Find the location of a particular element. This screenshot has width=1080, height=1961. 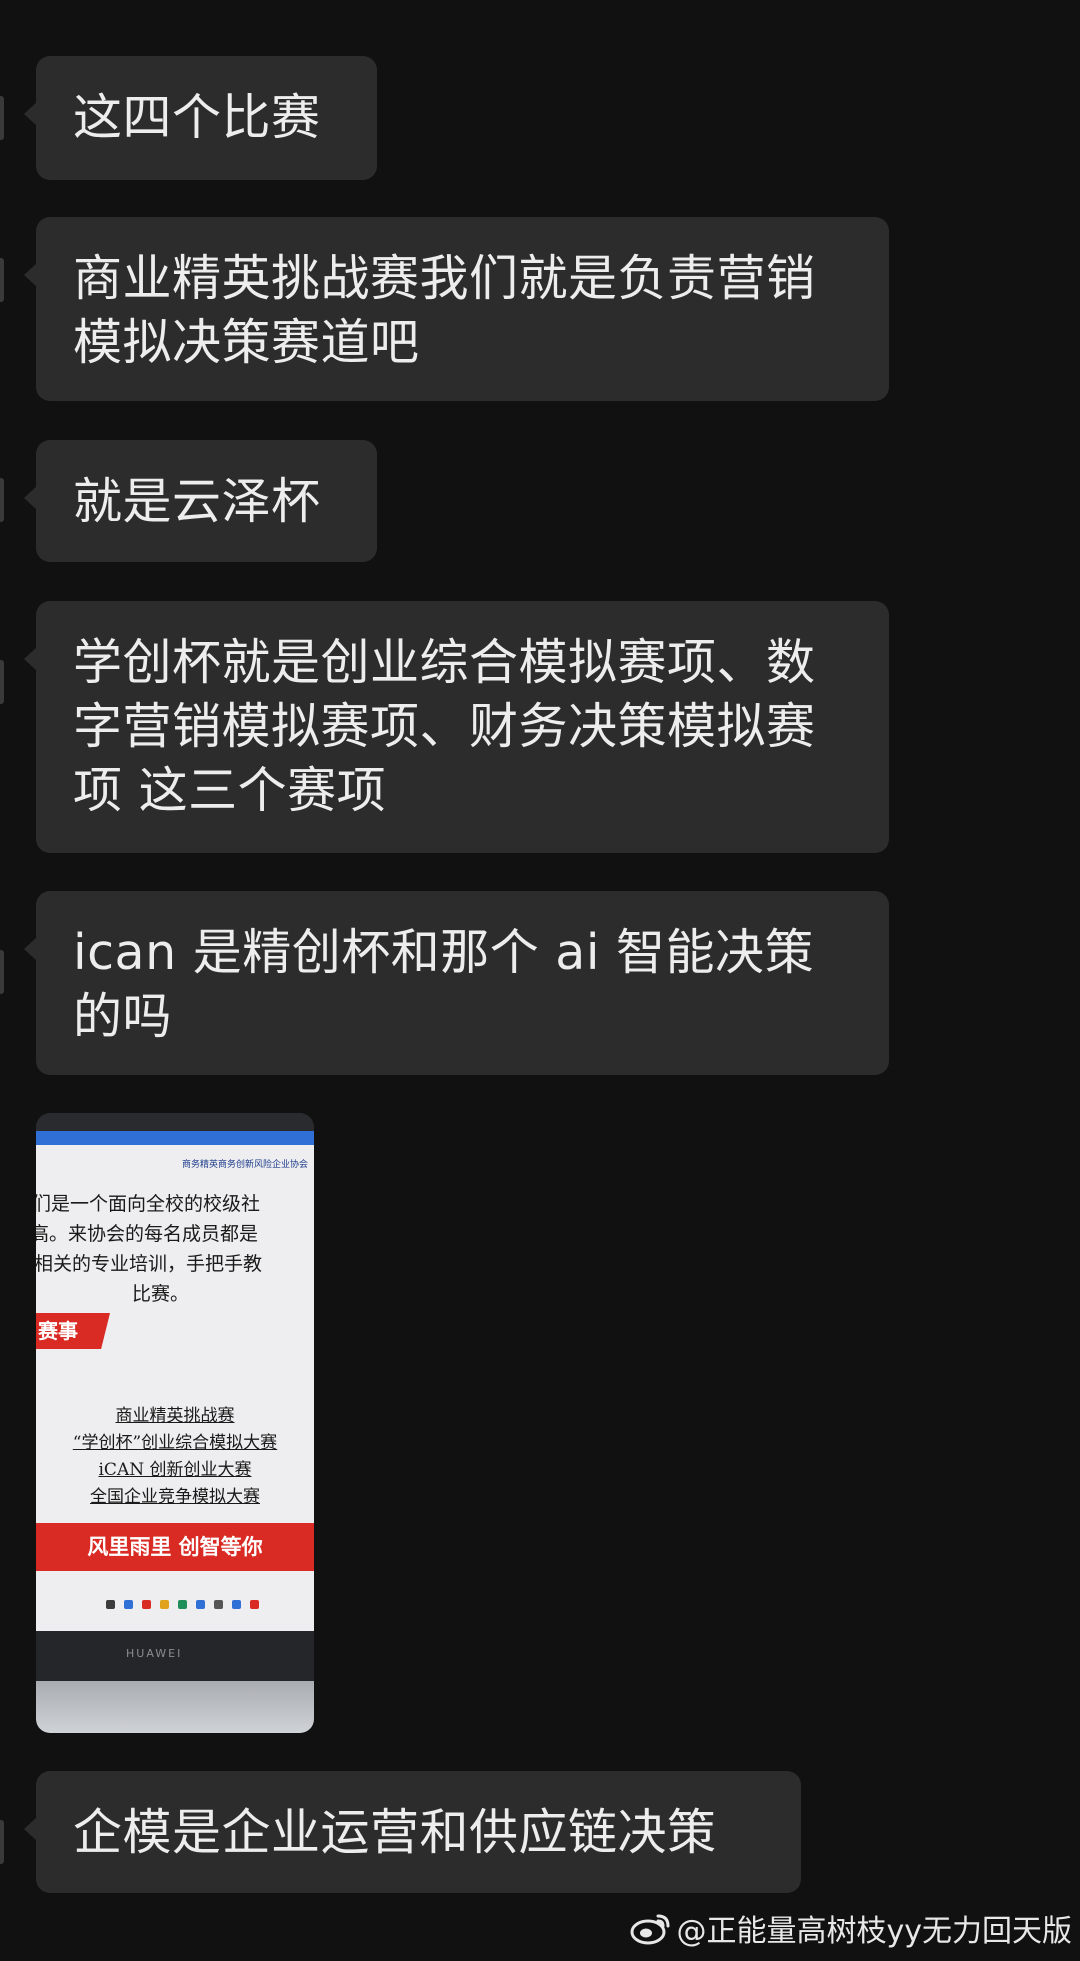

message-text: 模拟决策赛道吧 is located at coordinates (246, 342).